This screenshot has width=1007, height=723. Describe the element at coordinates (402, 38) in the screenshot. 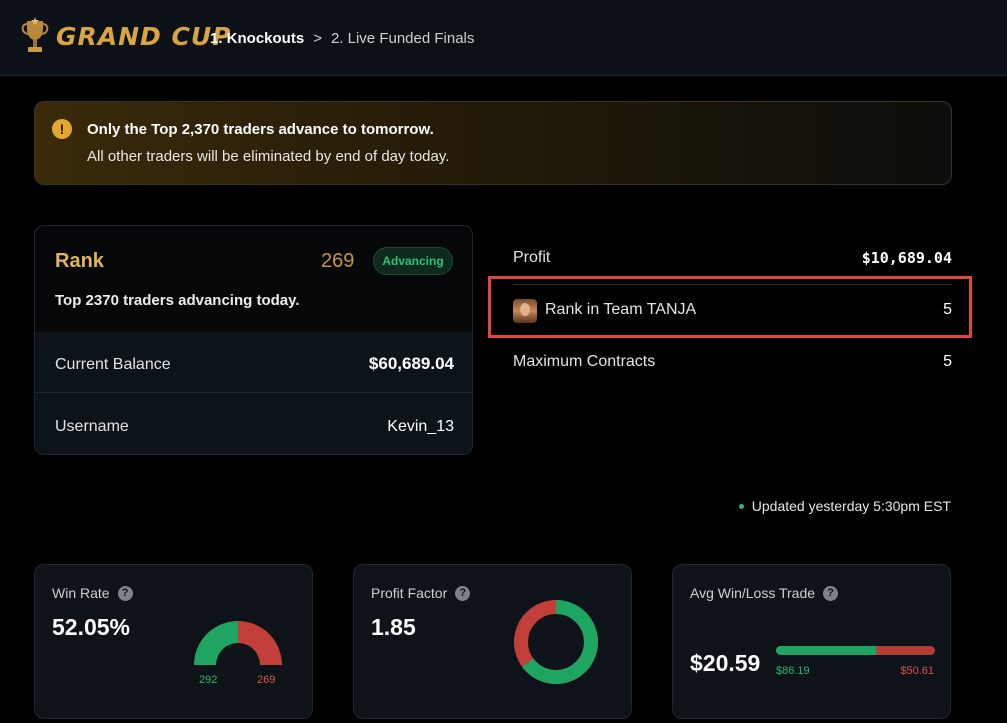

I see `breadcrumb-live-funded-finals: 2. Live Funded Finals` at that location.